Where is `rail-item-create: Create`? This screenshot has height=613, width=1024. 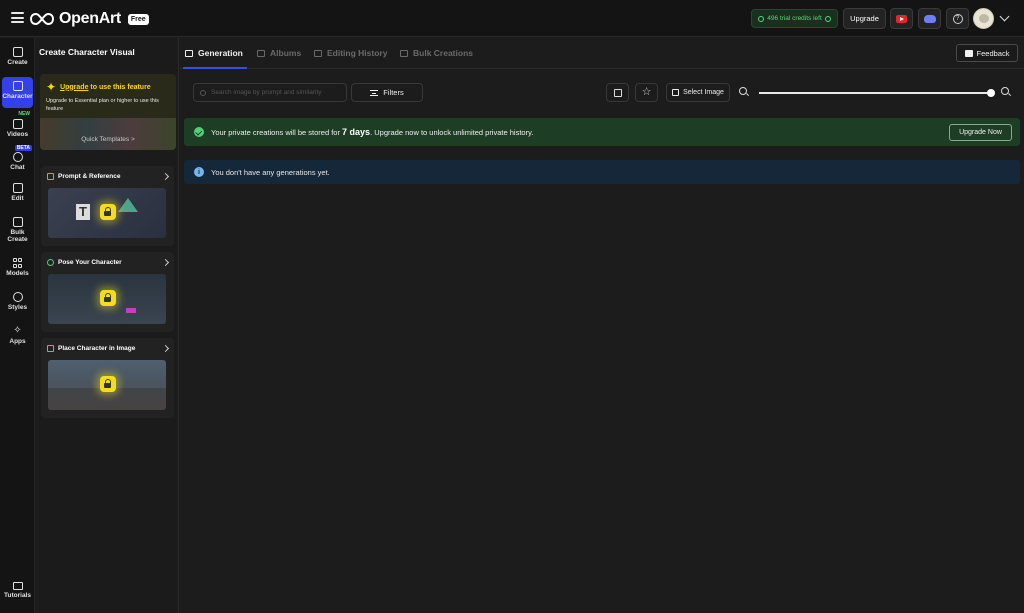
rail-item-create: Create is located at coordinates (17, 58).